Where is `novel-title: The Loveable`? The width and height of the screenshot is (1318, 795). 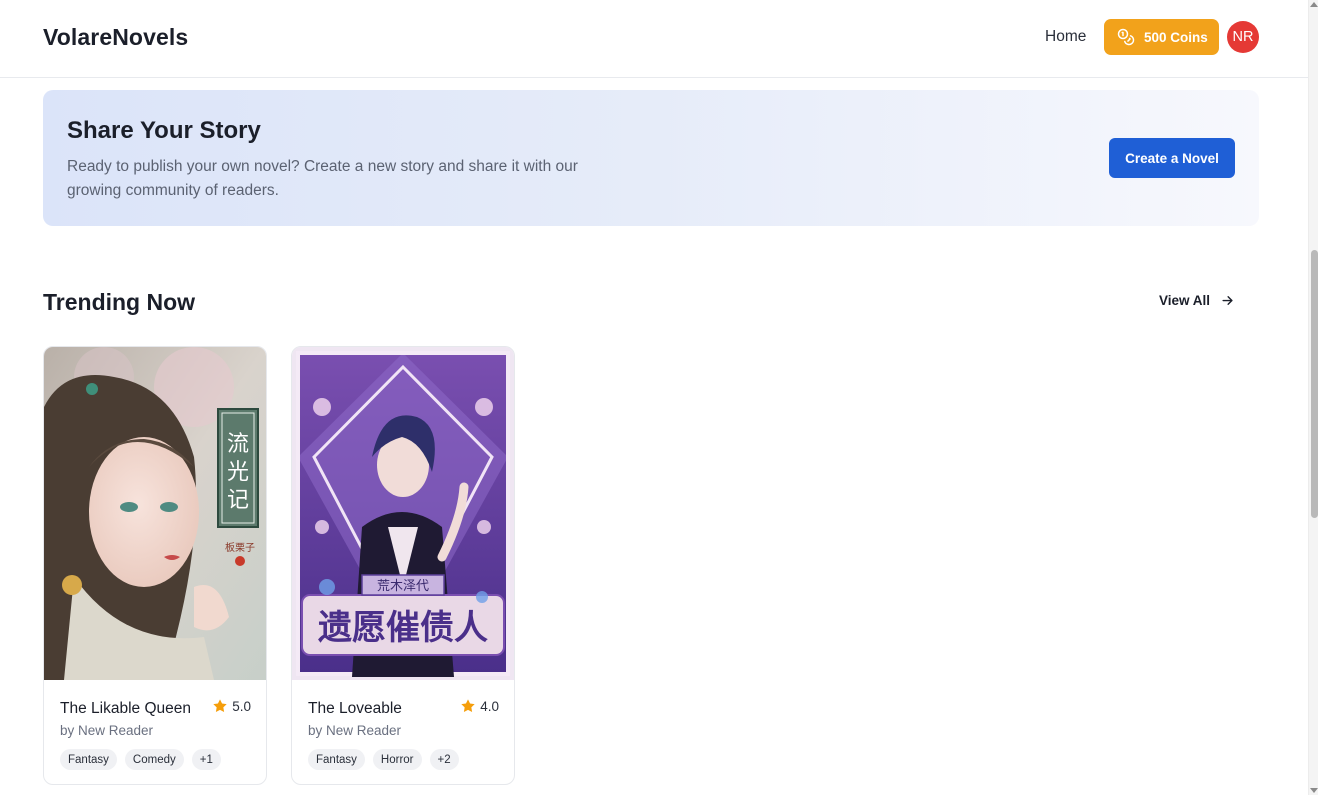 novel-title: The Loveable is located at coordinates (355, 709).